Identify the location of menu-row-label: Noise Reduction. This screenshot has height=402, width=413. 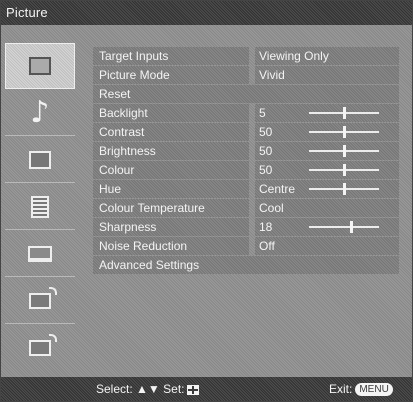
(171, 246).